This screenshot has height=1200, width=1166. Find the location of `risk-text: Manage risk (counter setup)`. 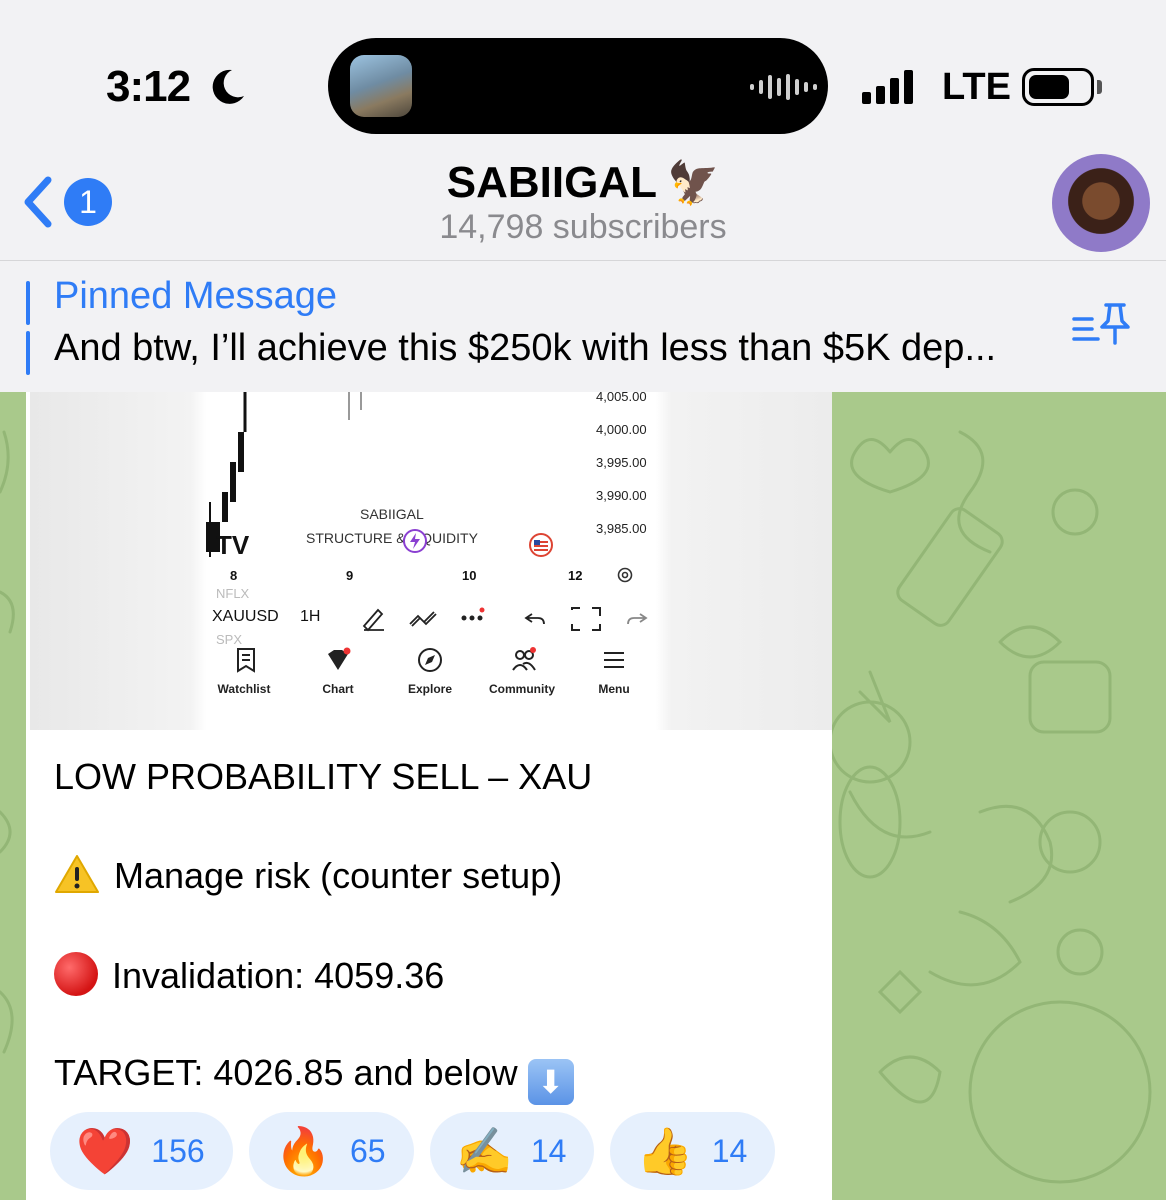

risk-text: Manage risk (counter setup) is located at coordinates (338, 875).